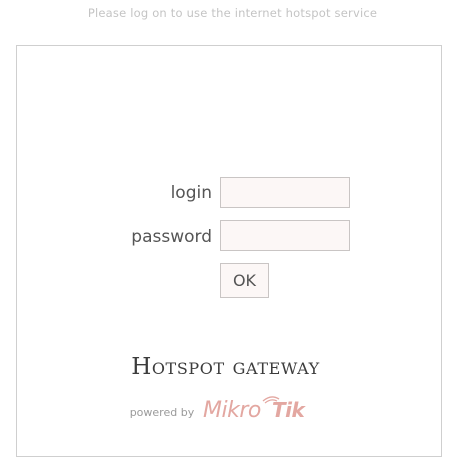  I want to click on svg-text: Mikro, so click(232, 409).